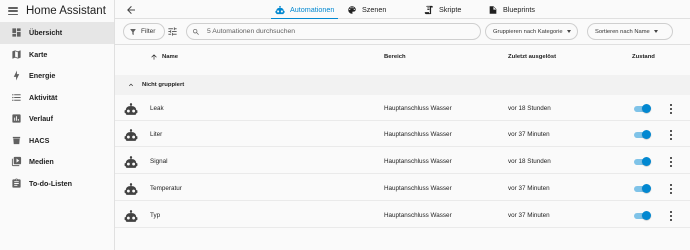 This screenshot has height=250, width=690. Describe the element at coordinates (196, 31) in the screenshot. I see `search-icon` at that location.